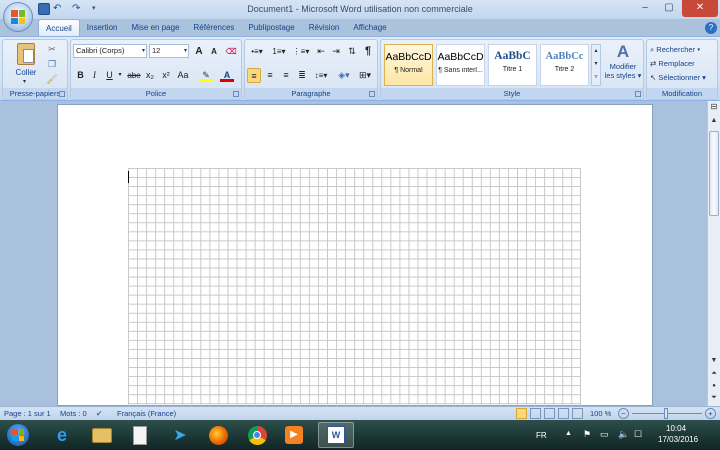  Describe the element at coordinates (683, 49) in the screenshot. I see `find-button: ⌕ Rechercher ▾` at that location.